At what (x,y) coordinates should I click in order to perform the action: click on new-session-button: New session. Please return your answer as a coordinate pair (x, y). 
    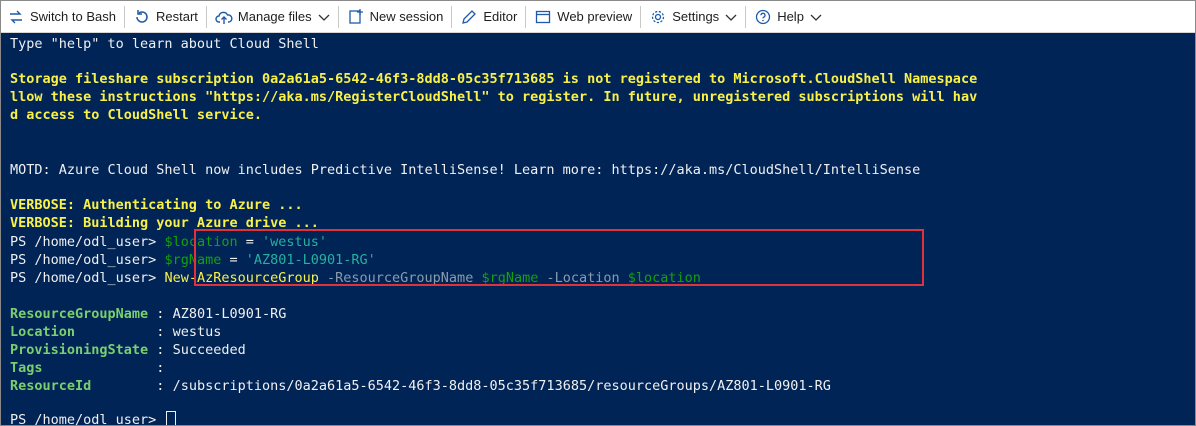
    Looking at the image, I should click on (395, 17).